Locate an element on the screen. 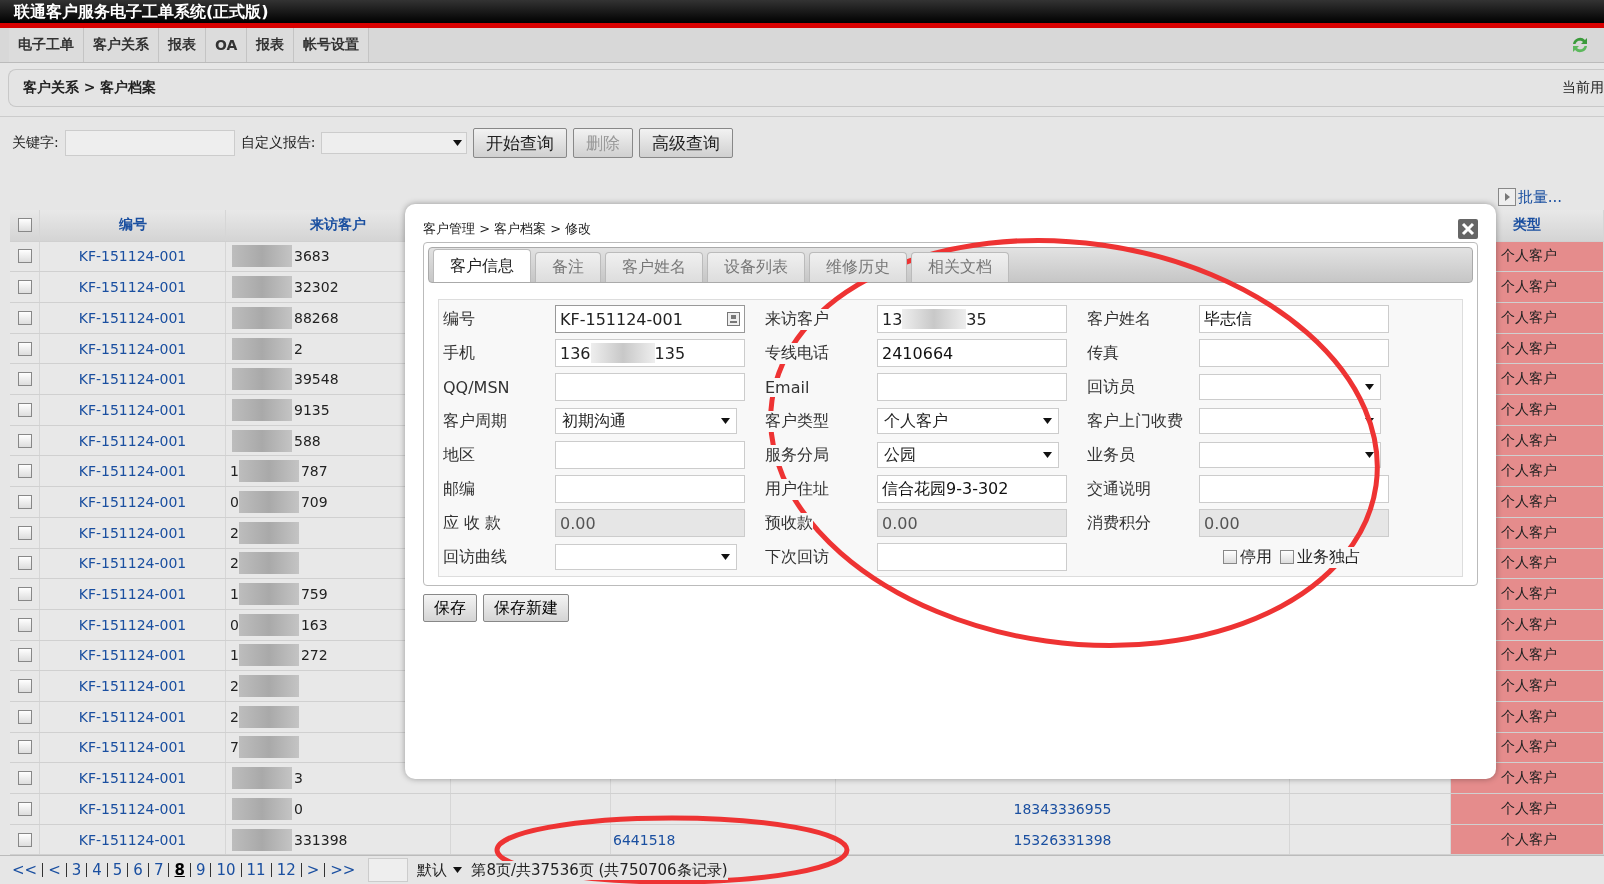  input-field: 13 35 is located at coordinates (972, 319).